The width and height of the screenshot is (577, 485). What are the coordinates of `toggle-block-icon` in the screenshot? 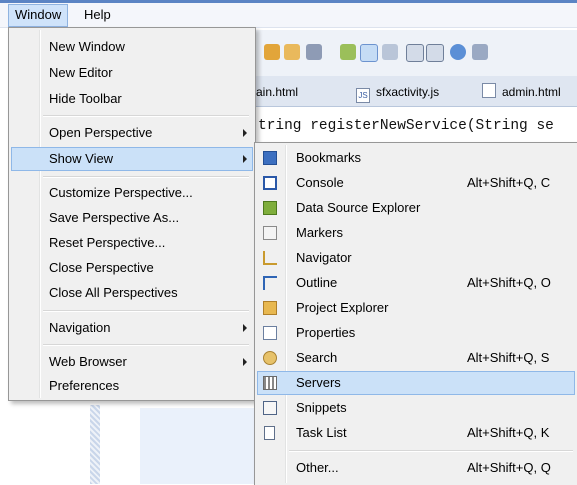 It's located at (415, 53).